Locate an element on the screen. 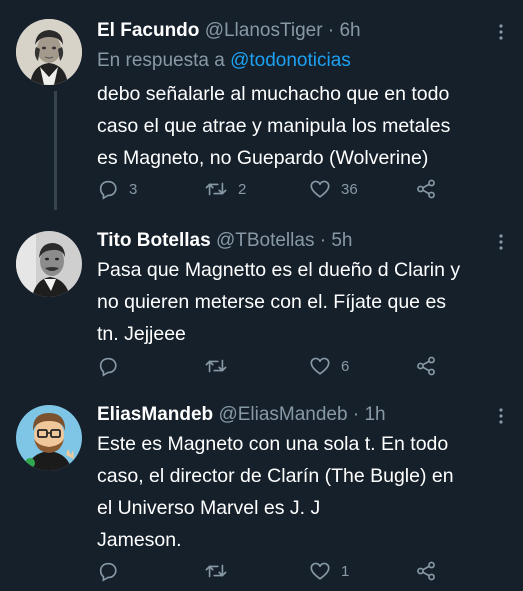 The height and width of the screenshot is (591, 523). tweet-text-line: tn. Jejjeee is located at coordinates (141, 334).